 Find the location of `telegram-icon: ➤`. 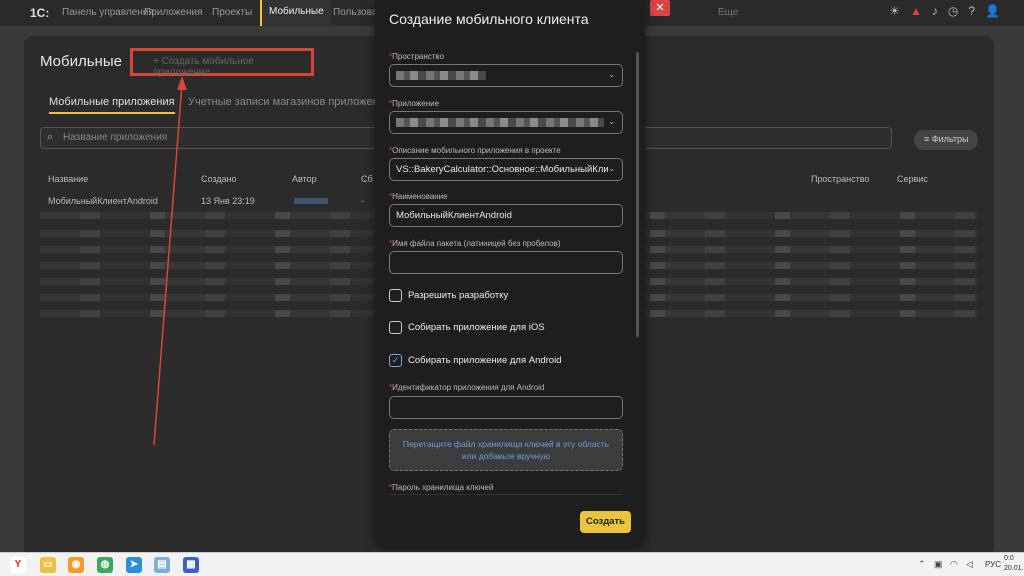

telegram-icon: ➤ is located at coordinates (134, 565).